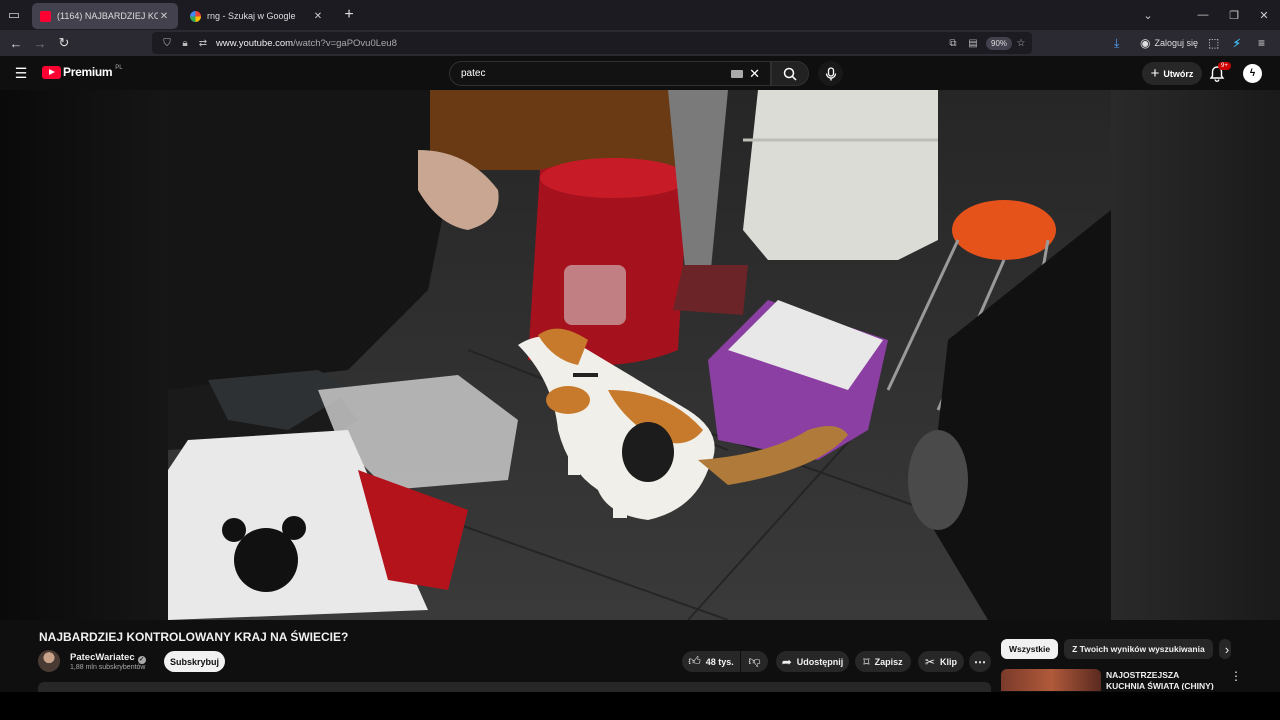 Image resolution: width=1280 pixels, height=720 pixels. What do you see at coordinates (84, 355) in the screenshot?
I see `ambient-left` at bounding box center [84, 355].